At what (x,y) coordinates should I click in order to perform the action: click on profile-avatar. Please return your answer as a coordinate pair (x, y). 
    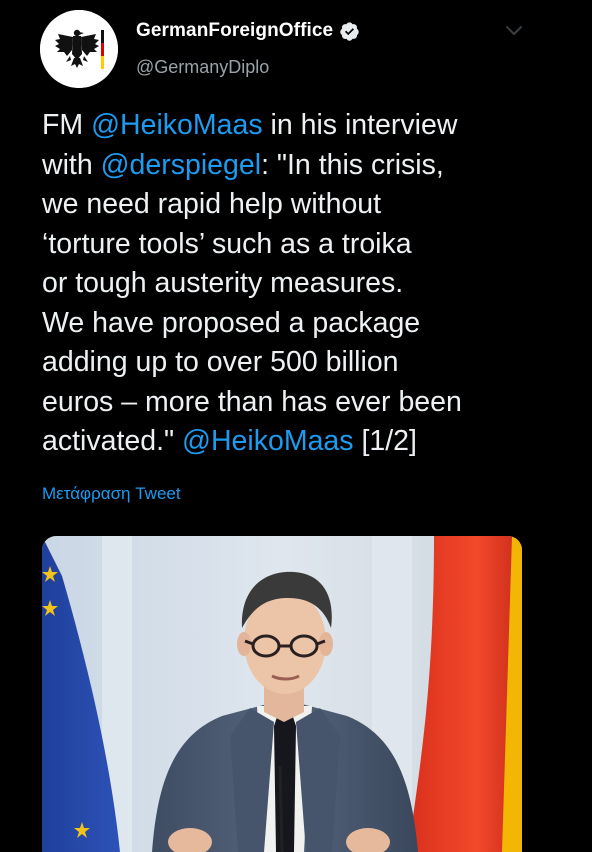
    Looking at the image, I should click on (79, 49).